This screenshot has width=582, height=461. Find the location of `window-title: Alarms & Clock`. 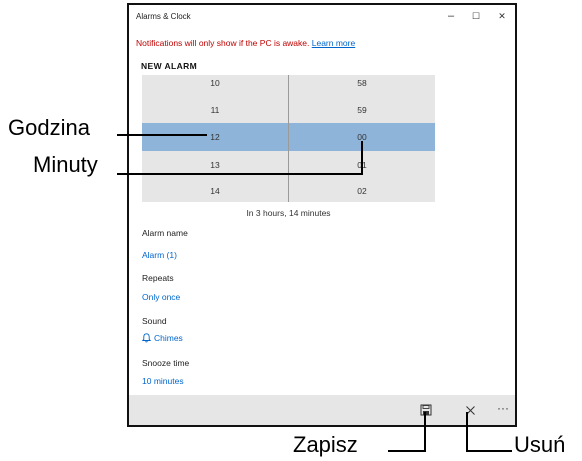

window-title: Alarms & Clock is located at coordinates (163, 16).